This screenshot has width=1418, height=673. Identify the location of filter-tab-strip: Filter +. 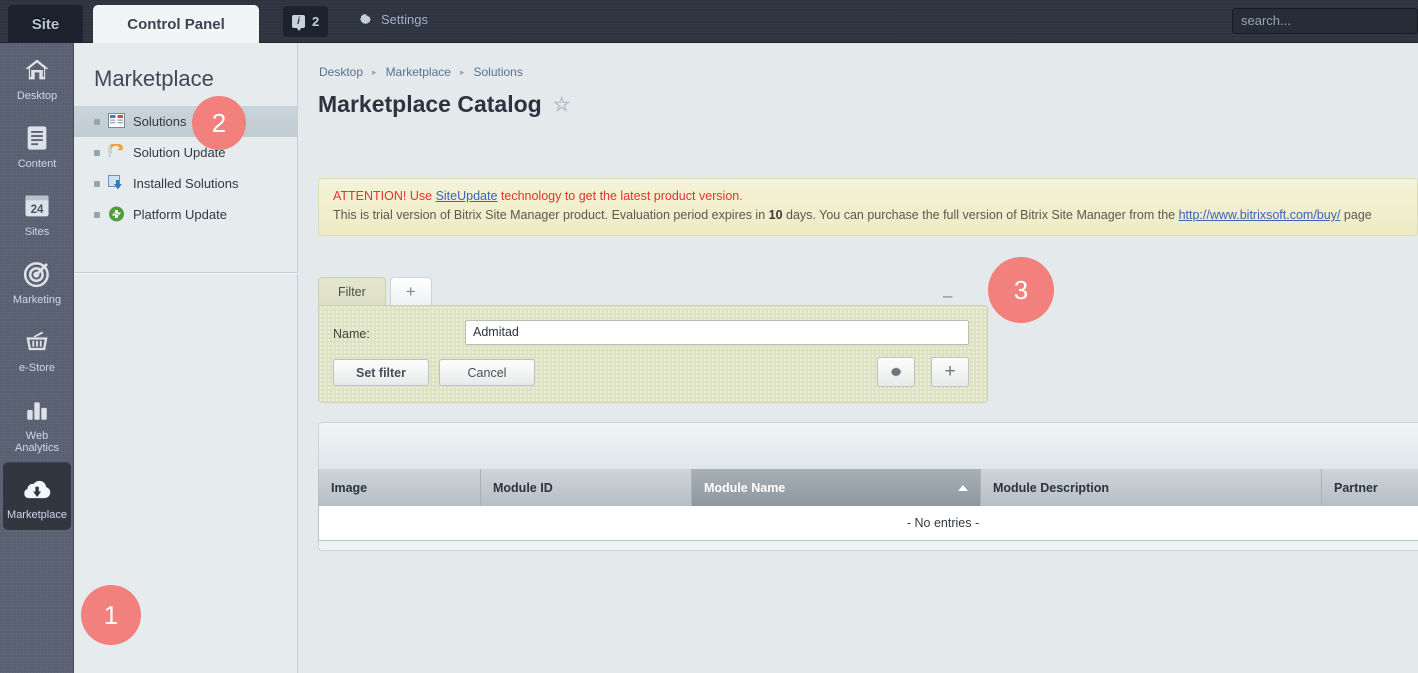
(375, 291).